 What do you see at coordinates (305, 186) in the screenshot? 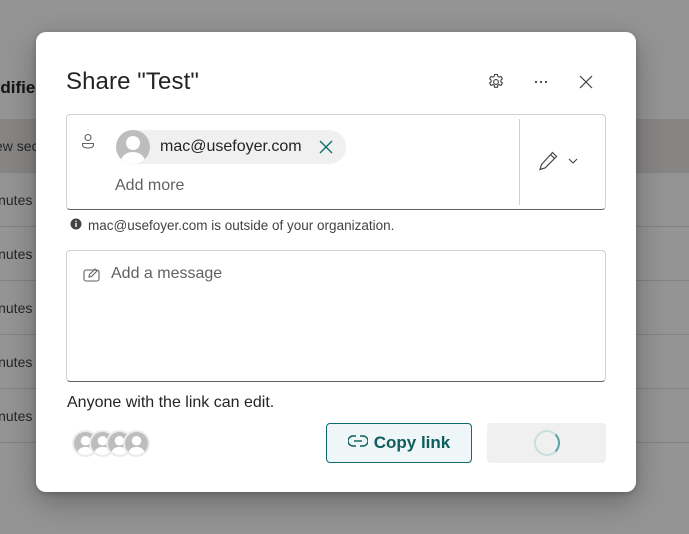
I see `add-more-input` at bounding box center [305, 186].